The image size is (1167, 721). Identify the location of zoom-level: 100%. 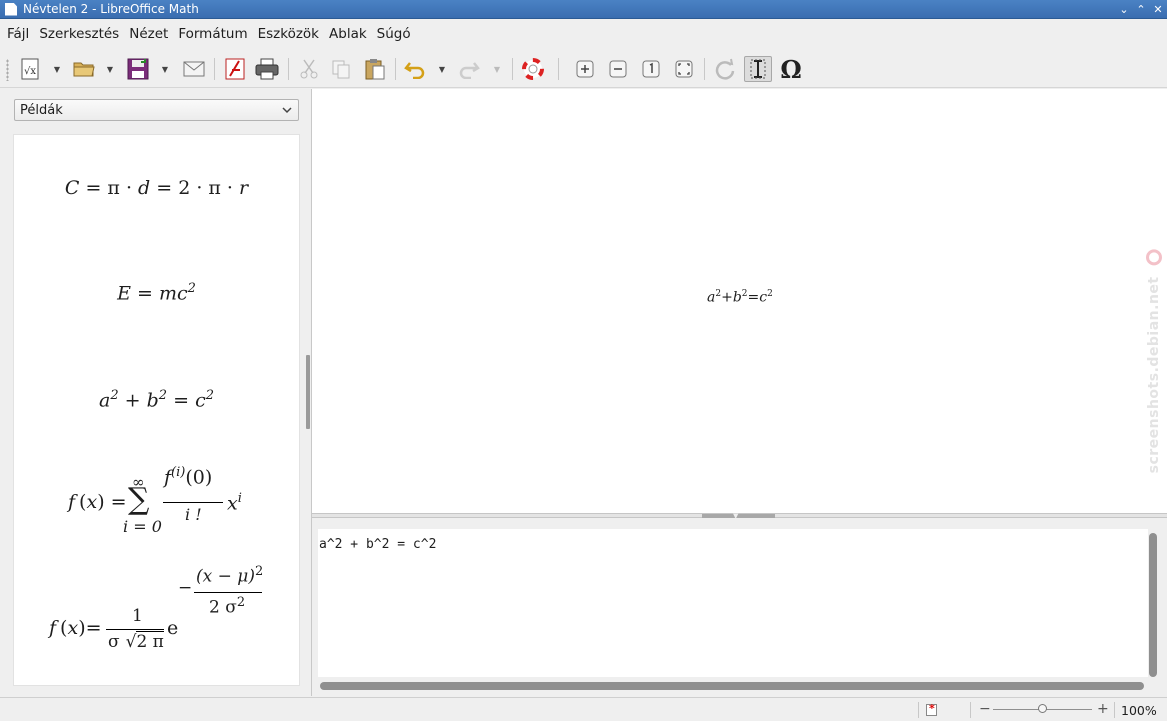
(1139, 710).